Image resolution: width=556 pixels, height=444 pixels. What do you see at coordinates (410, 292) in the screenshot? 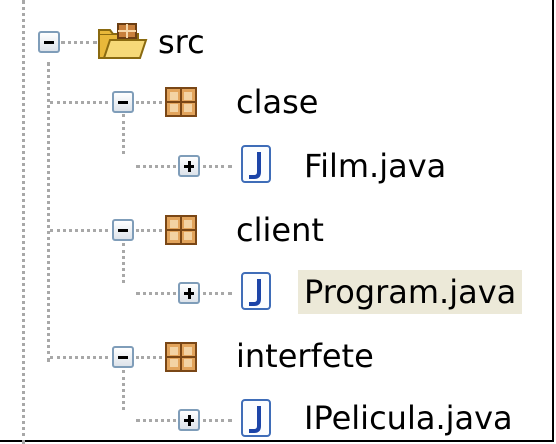
I see `tree-node-label-selected: Program.java` at bounding box center [410, 292].